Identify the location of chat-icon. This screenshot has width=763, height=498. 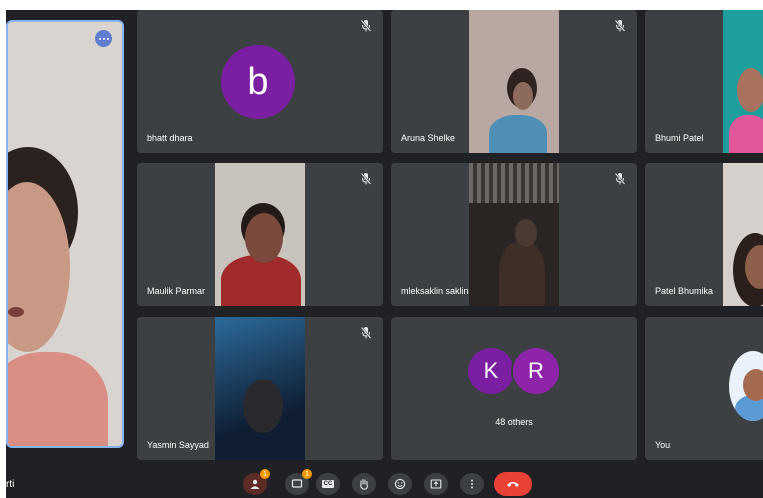
(297, 483).